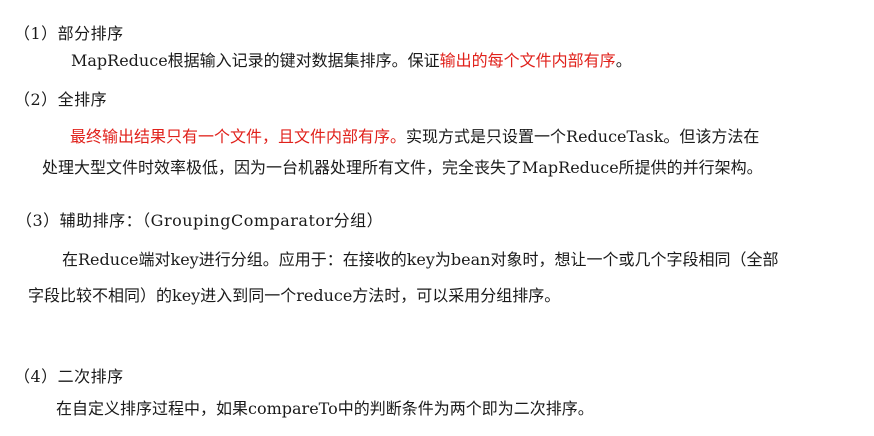  What do you see at coordinates (61, 99) in the screenshot?
I see `section-2-heading: （2）全排序` at bounding box center [61, 99].